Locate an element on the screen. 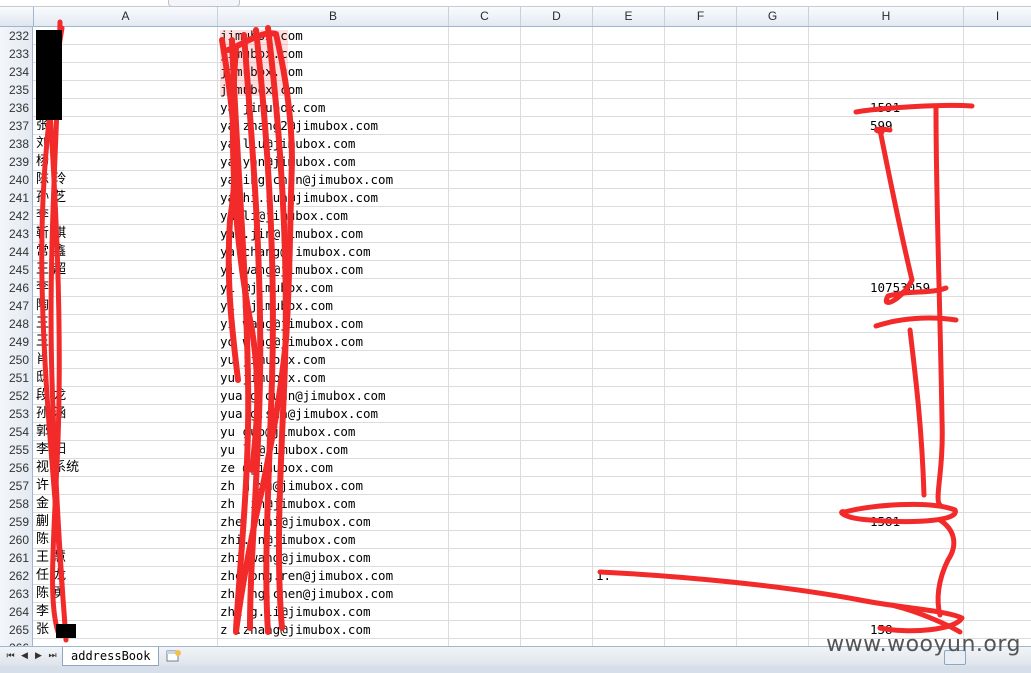  cell-b: yo wang@jimubox.com is located at coordinates (291, 342).